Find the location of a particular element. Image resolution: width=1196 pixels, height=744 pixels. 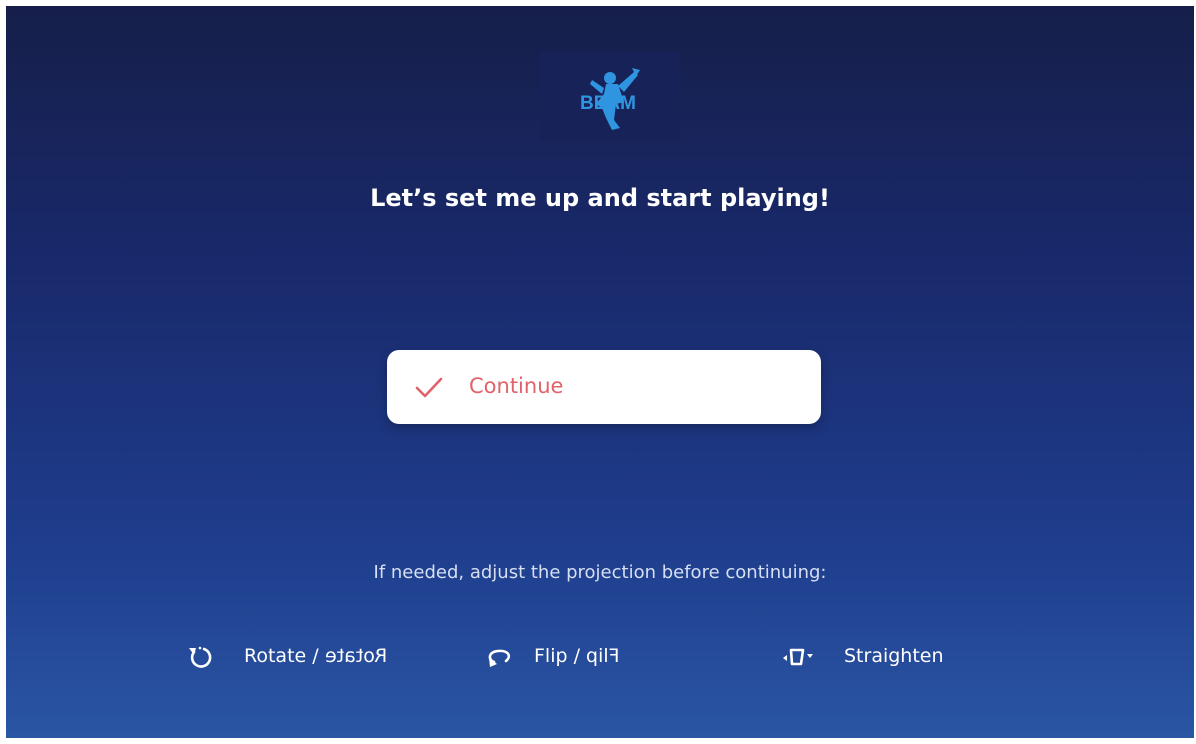

flip-label: Flip / Flip is located at coordinates (577, 656).